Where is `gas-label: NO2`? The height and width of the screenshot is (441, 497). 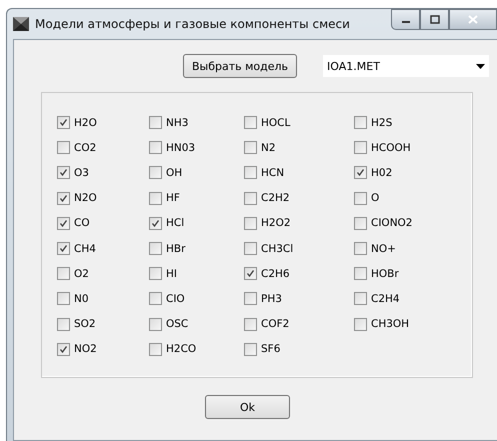 gas-label: NO2 is located at coordinates (85, 349).